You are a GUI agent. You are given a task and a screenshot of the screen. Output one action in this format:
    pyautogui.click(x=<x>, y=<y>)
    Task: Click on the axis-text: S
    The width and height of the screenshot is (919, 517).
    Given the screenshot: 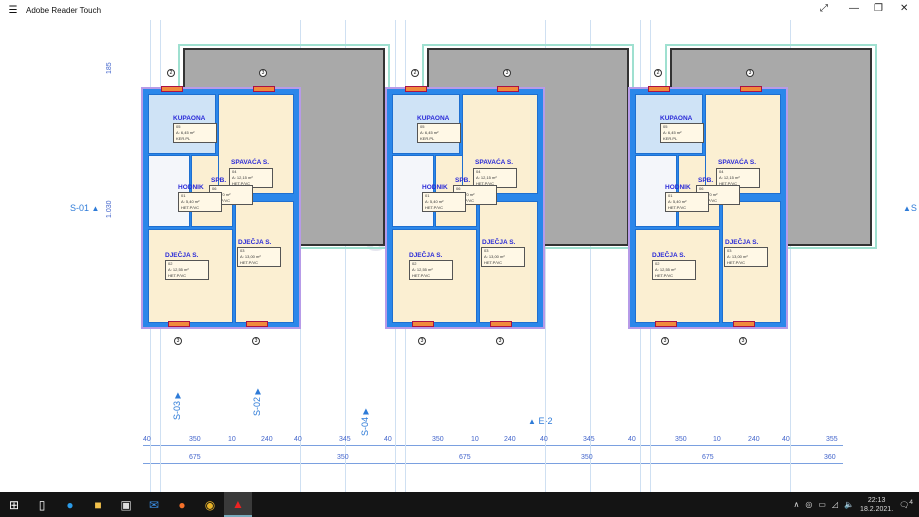 What is the action you would take?
    pyautogui.click(x=913, y=208)
    